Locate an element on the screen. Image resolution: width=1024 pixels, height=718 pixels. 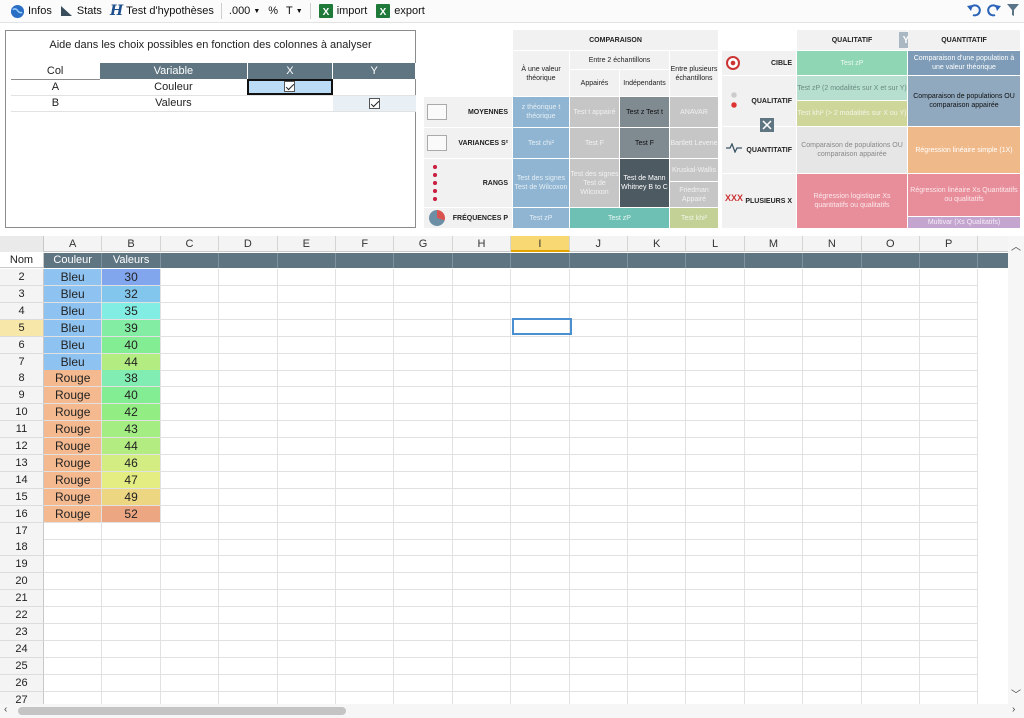
row-header: 16 is located at coordinates (22, 514).